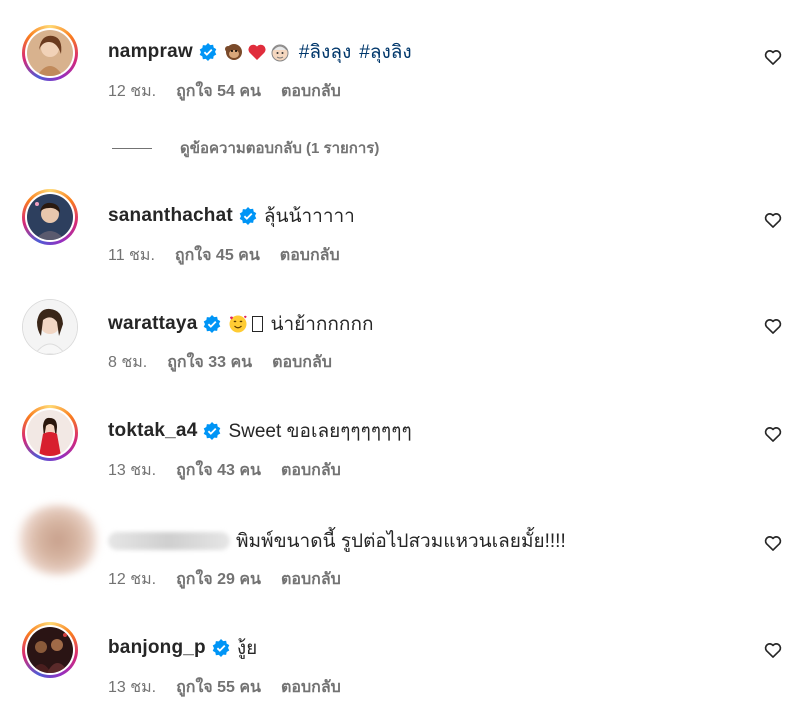 The width and height of the screenshot is (800, 720). I want to click on avatar-border, so click(50, 327).